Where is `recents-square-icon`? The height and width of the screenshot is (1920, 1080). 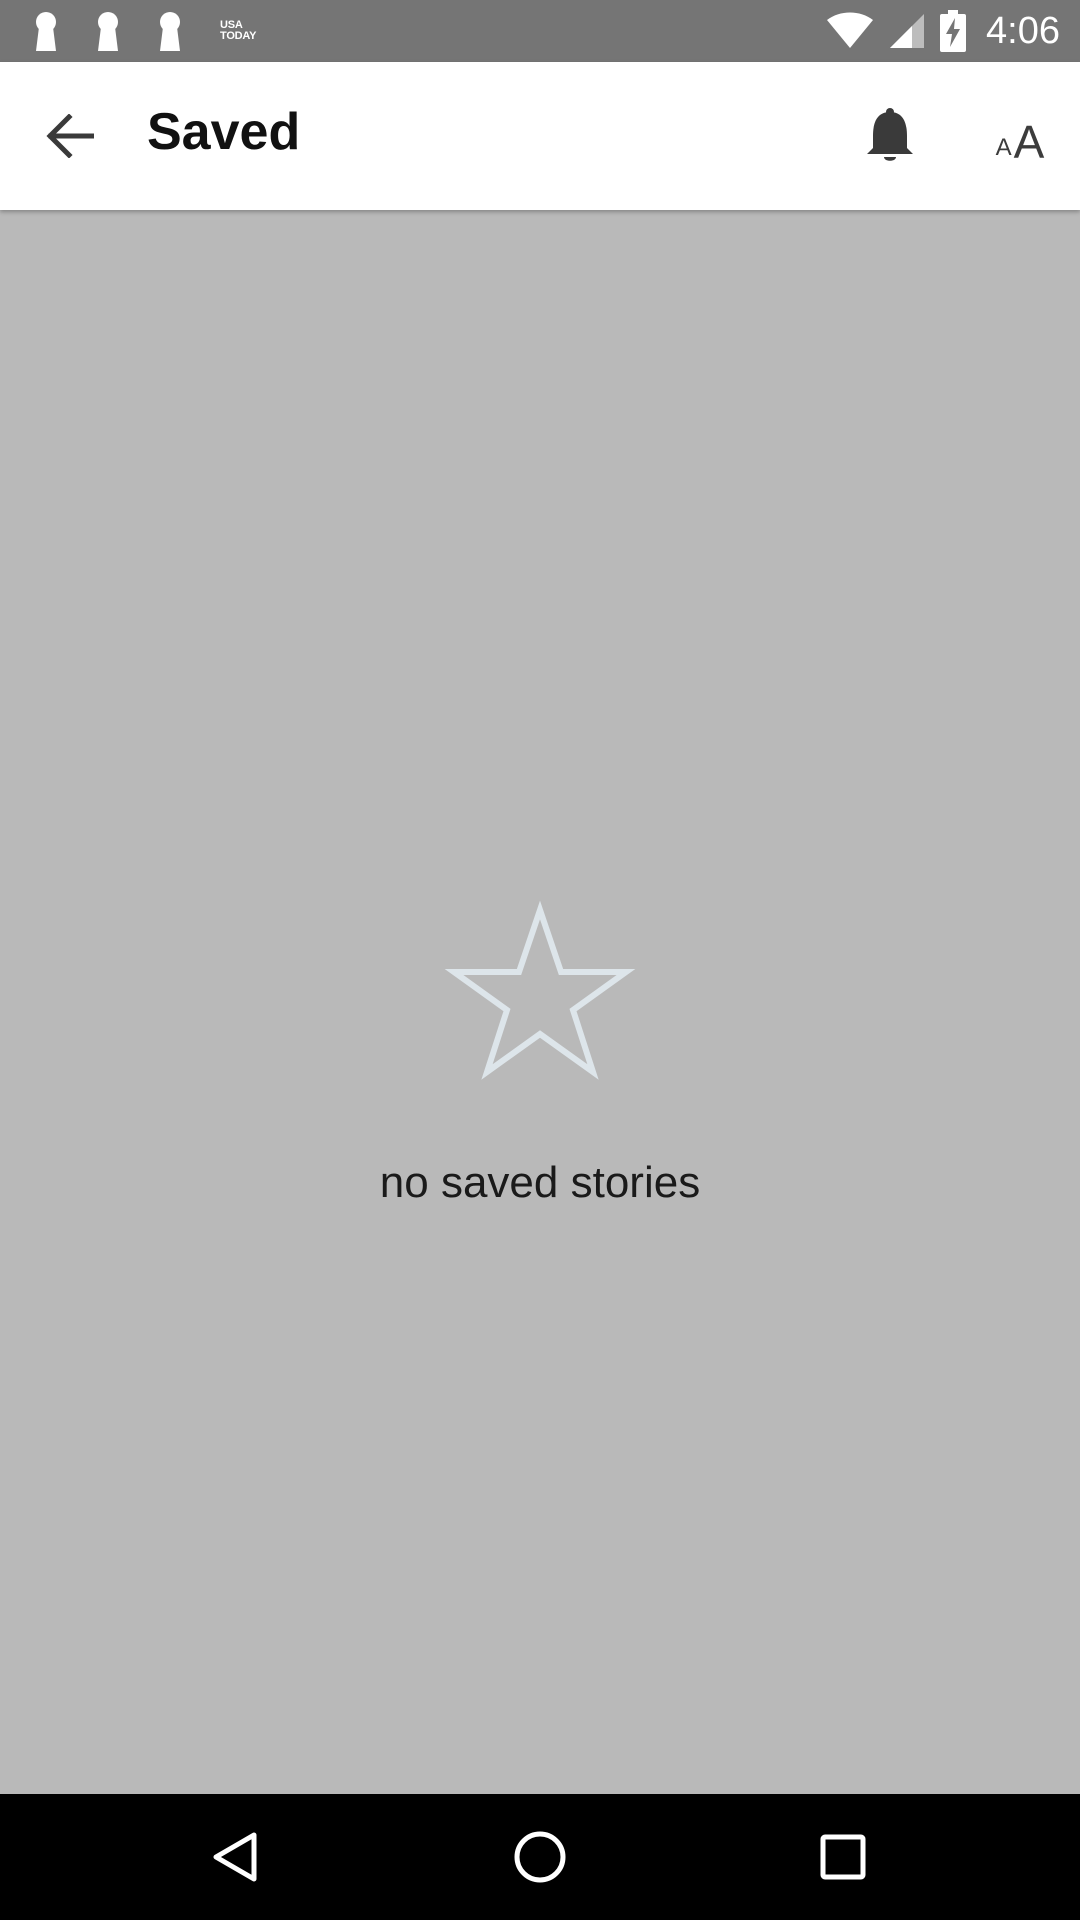
recents-square-icon is located at coordinates (843, 1857).